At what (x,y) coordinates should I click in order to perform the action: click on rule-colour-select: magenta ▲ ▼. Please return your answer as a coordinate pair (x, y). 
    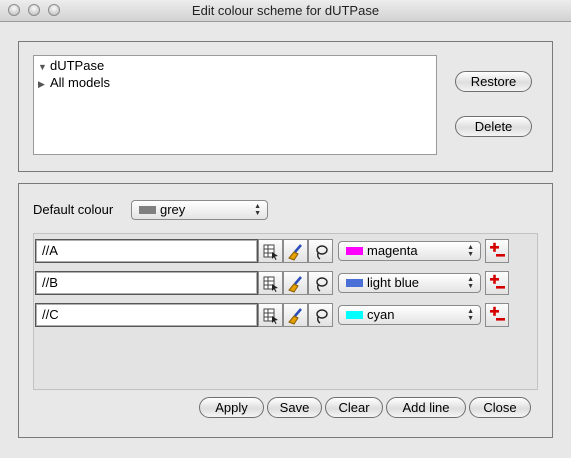
    Looking at the image, I should click on (409, 251).